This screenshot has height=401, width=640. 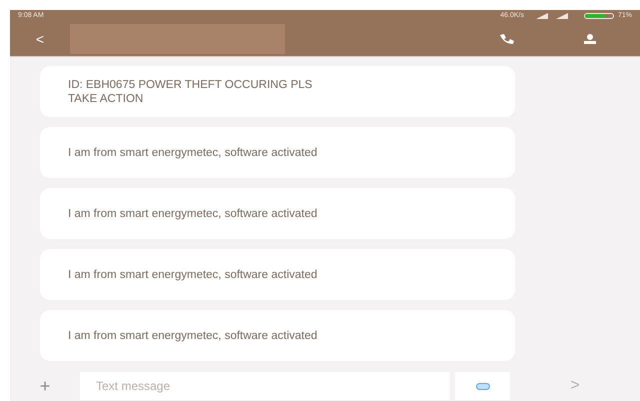 I want to click on message-text: ID: EBH0675 POWER THEFT OCCURING PLS TAKE ACTION, so click(x=191, y=92).